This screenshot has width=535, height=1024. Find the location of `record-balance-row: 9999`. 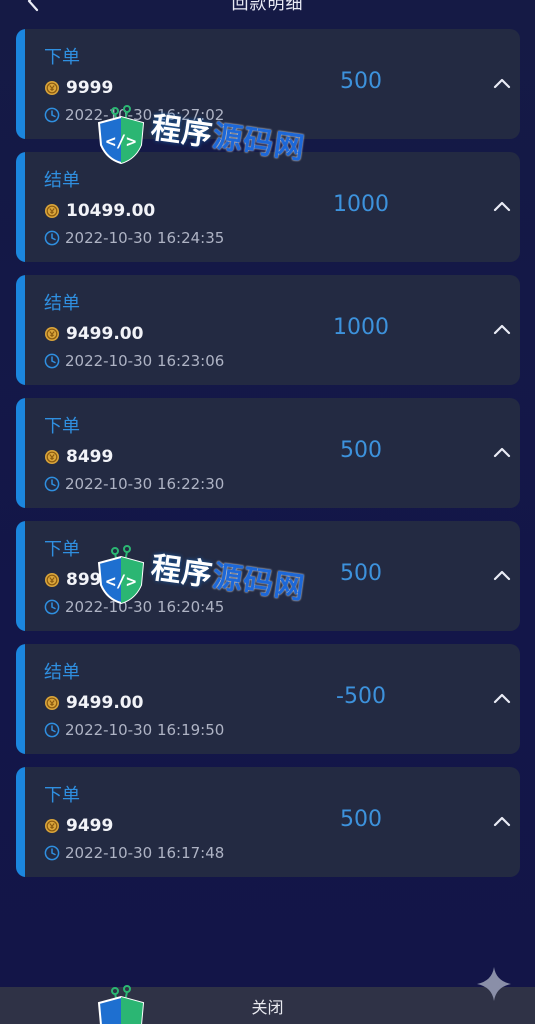

record-balance-row: 9999 is located at coordinates (78, 88).